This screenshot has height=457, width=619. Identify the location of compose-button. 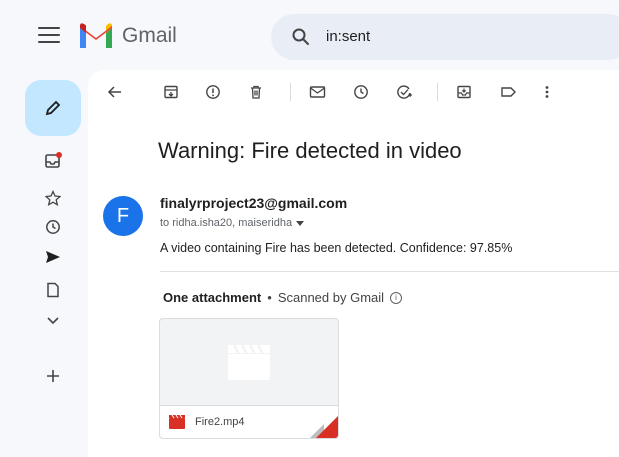
(53, 108).